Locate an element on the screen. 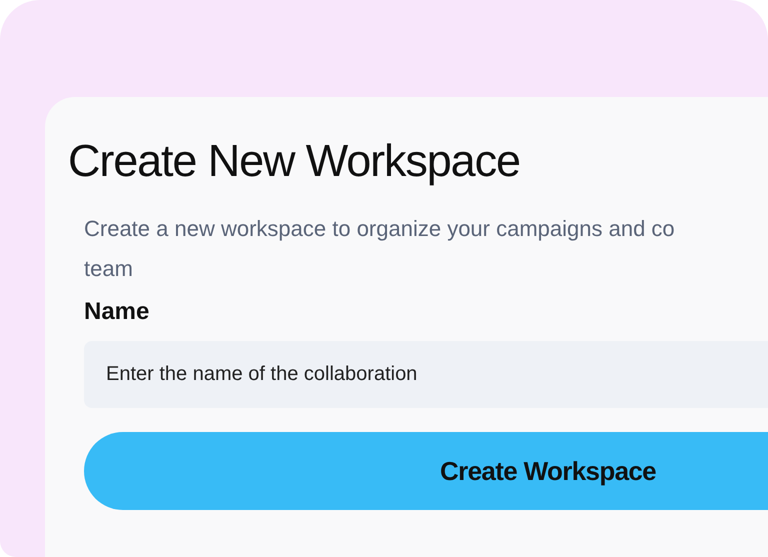 This screenshot has width=768, height=557. dialog-description: Create a new workspace to organize your campaigns and co is located at coordinates (379, 229).